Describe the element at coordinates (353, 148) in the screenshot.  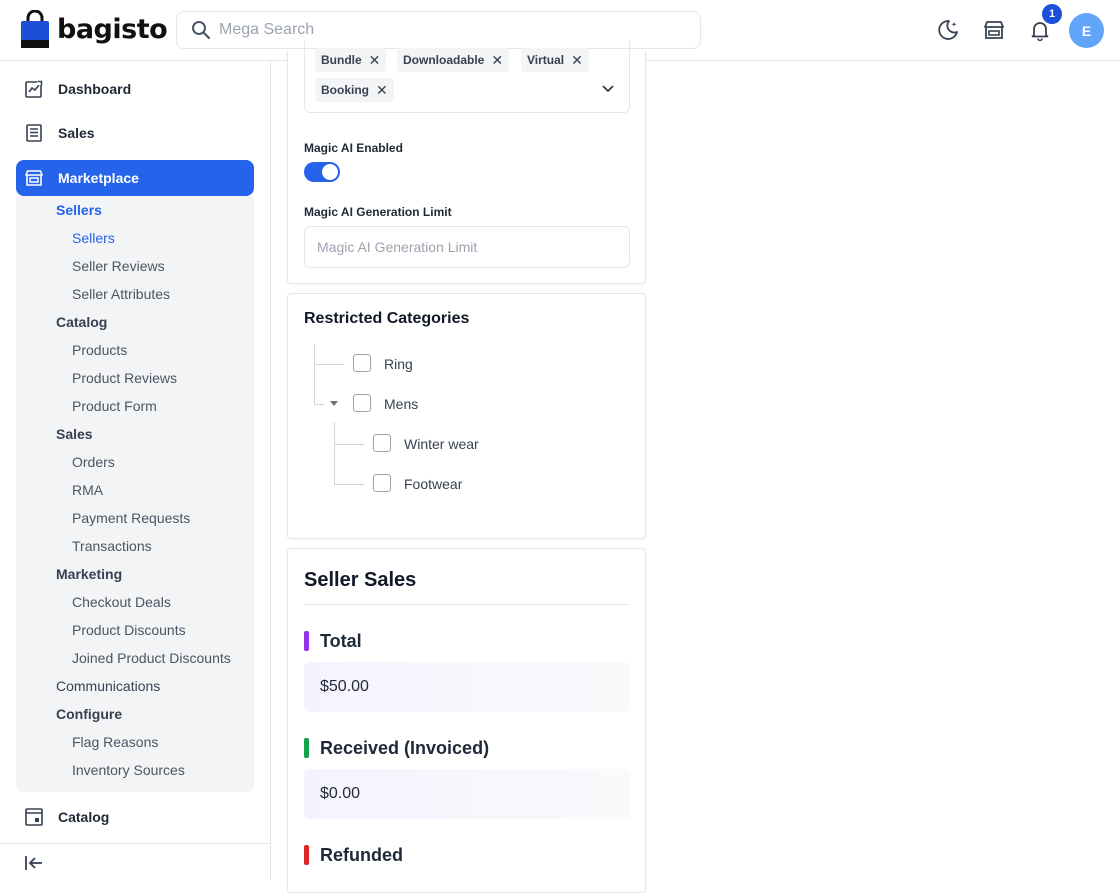
I see `magic-ai-enabled-label: Magic AI Enabled` at that location.